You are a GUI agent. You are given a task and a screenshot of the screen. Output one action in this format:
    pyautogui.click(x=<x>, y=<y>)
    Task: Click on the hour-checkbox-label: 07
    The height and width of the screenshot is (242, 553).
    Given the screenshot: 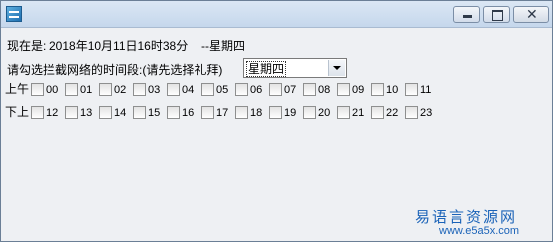 What is the action you would take?
    pyautogui.click(x=290, y=90)
    